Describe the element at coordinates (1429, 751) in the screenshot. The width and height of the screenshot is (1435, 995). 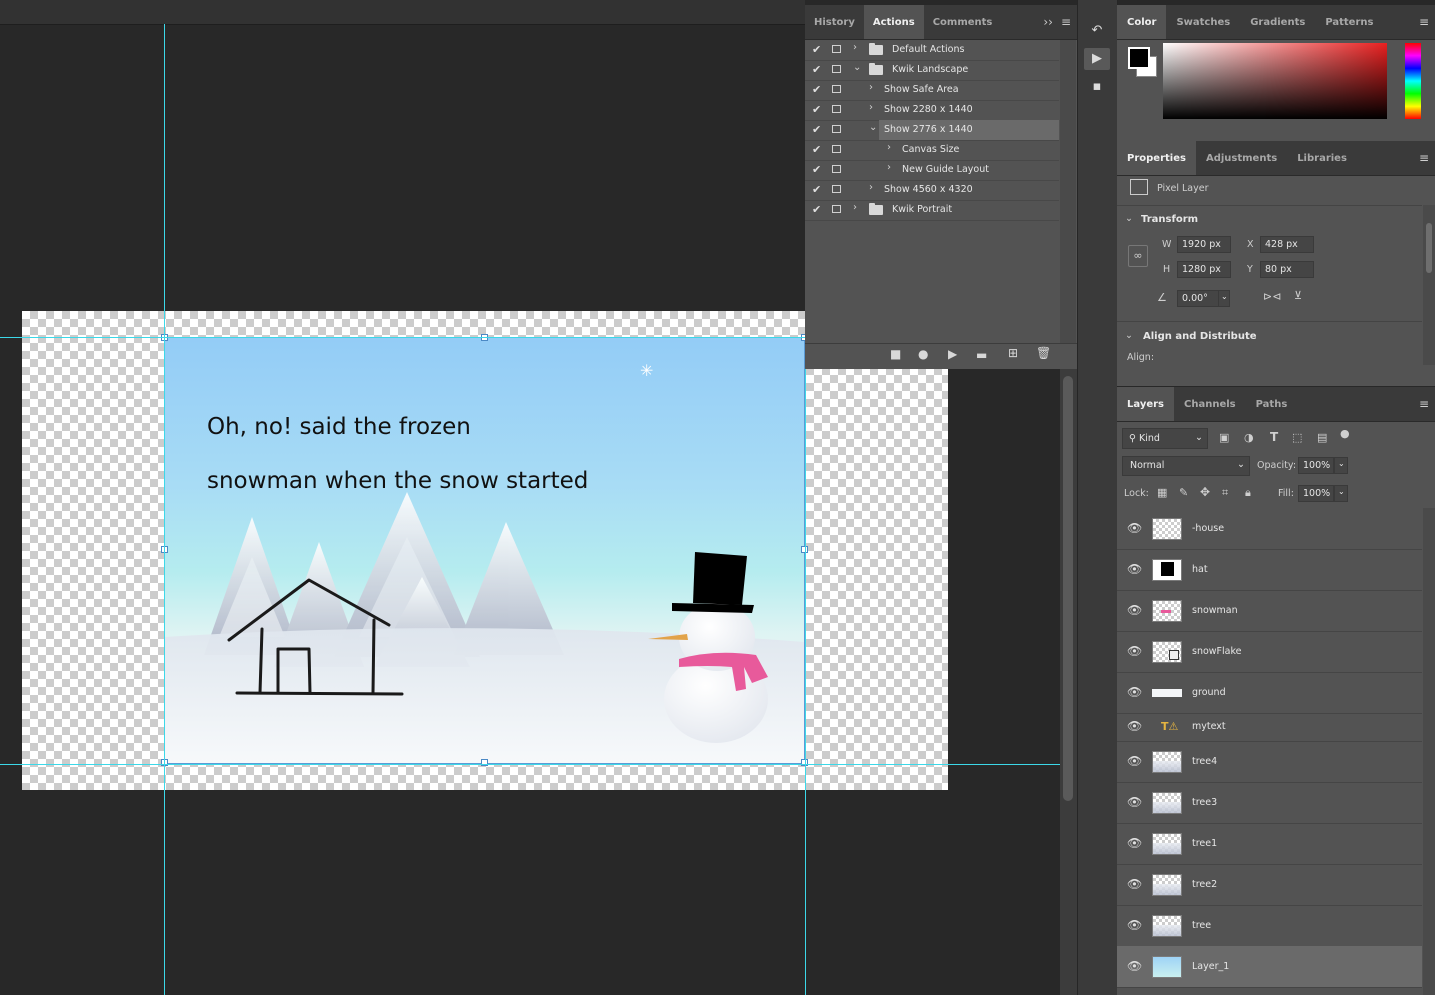
I see `layers-scrollbar` at that location.